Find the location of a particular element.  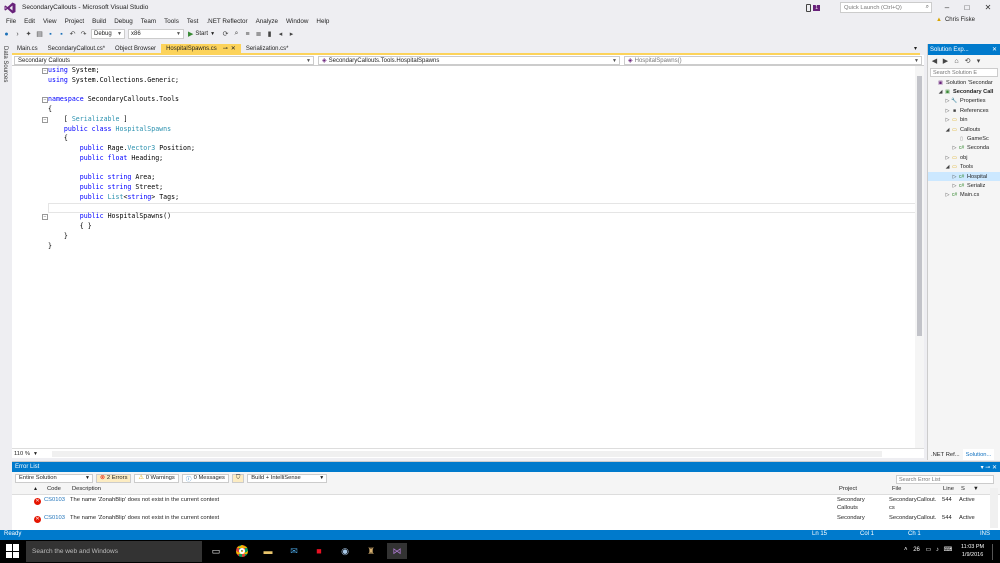

taskbar-search-input: Search the web and Windows is located at coordinates (114, 551).